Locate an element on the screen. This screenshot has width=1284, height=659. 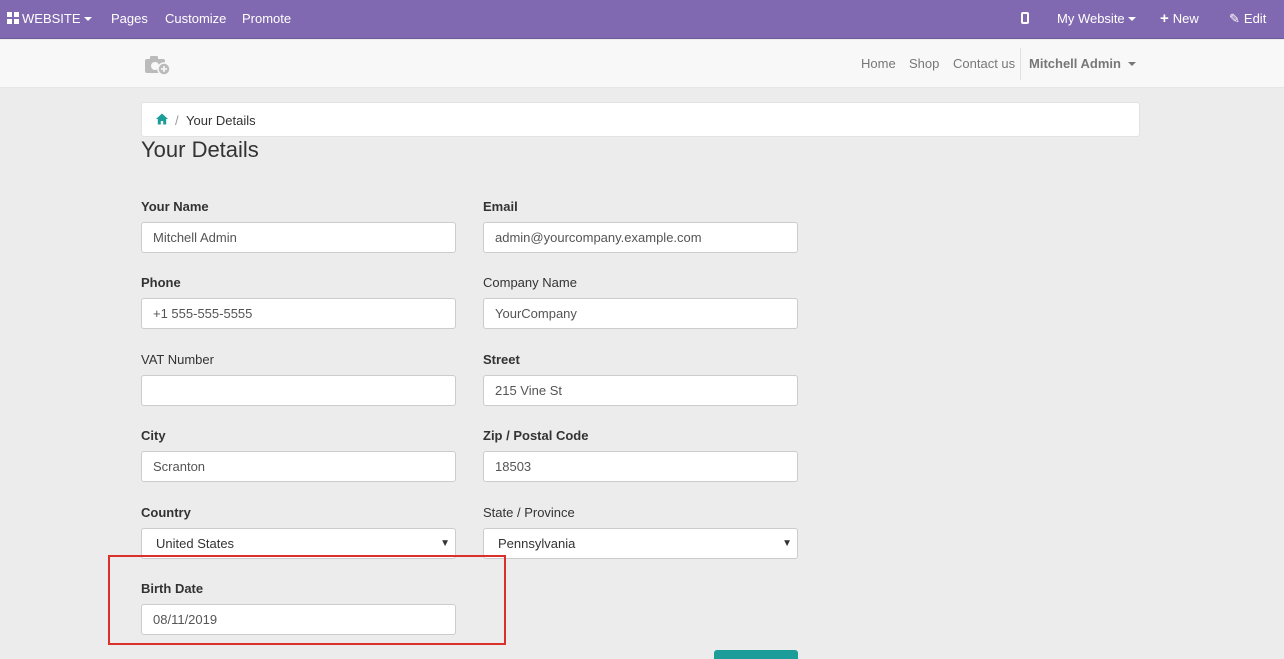
user-name: Mitchell Admin is located at coordinates (1075, 63).